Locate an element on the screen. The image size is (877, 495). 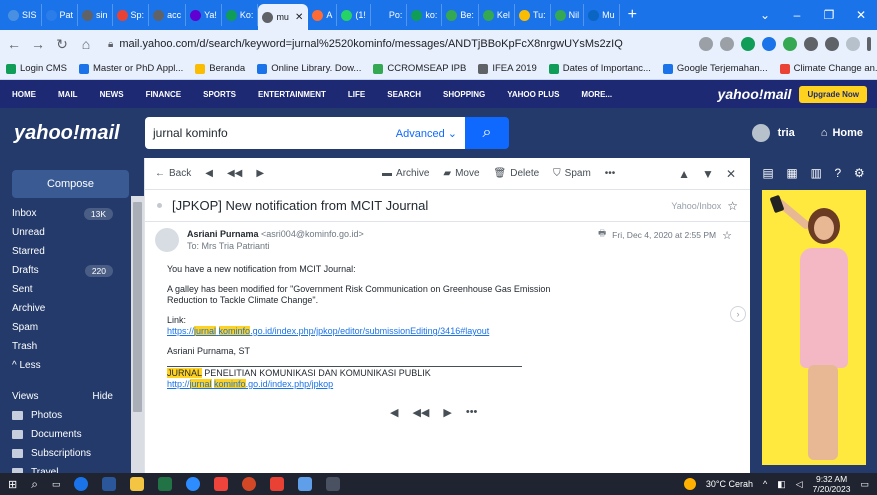
extension-green-icon is located at coordinates (748, 44).